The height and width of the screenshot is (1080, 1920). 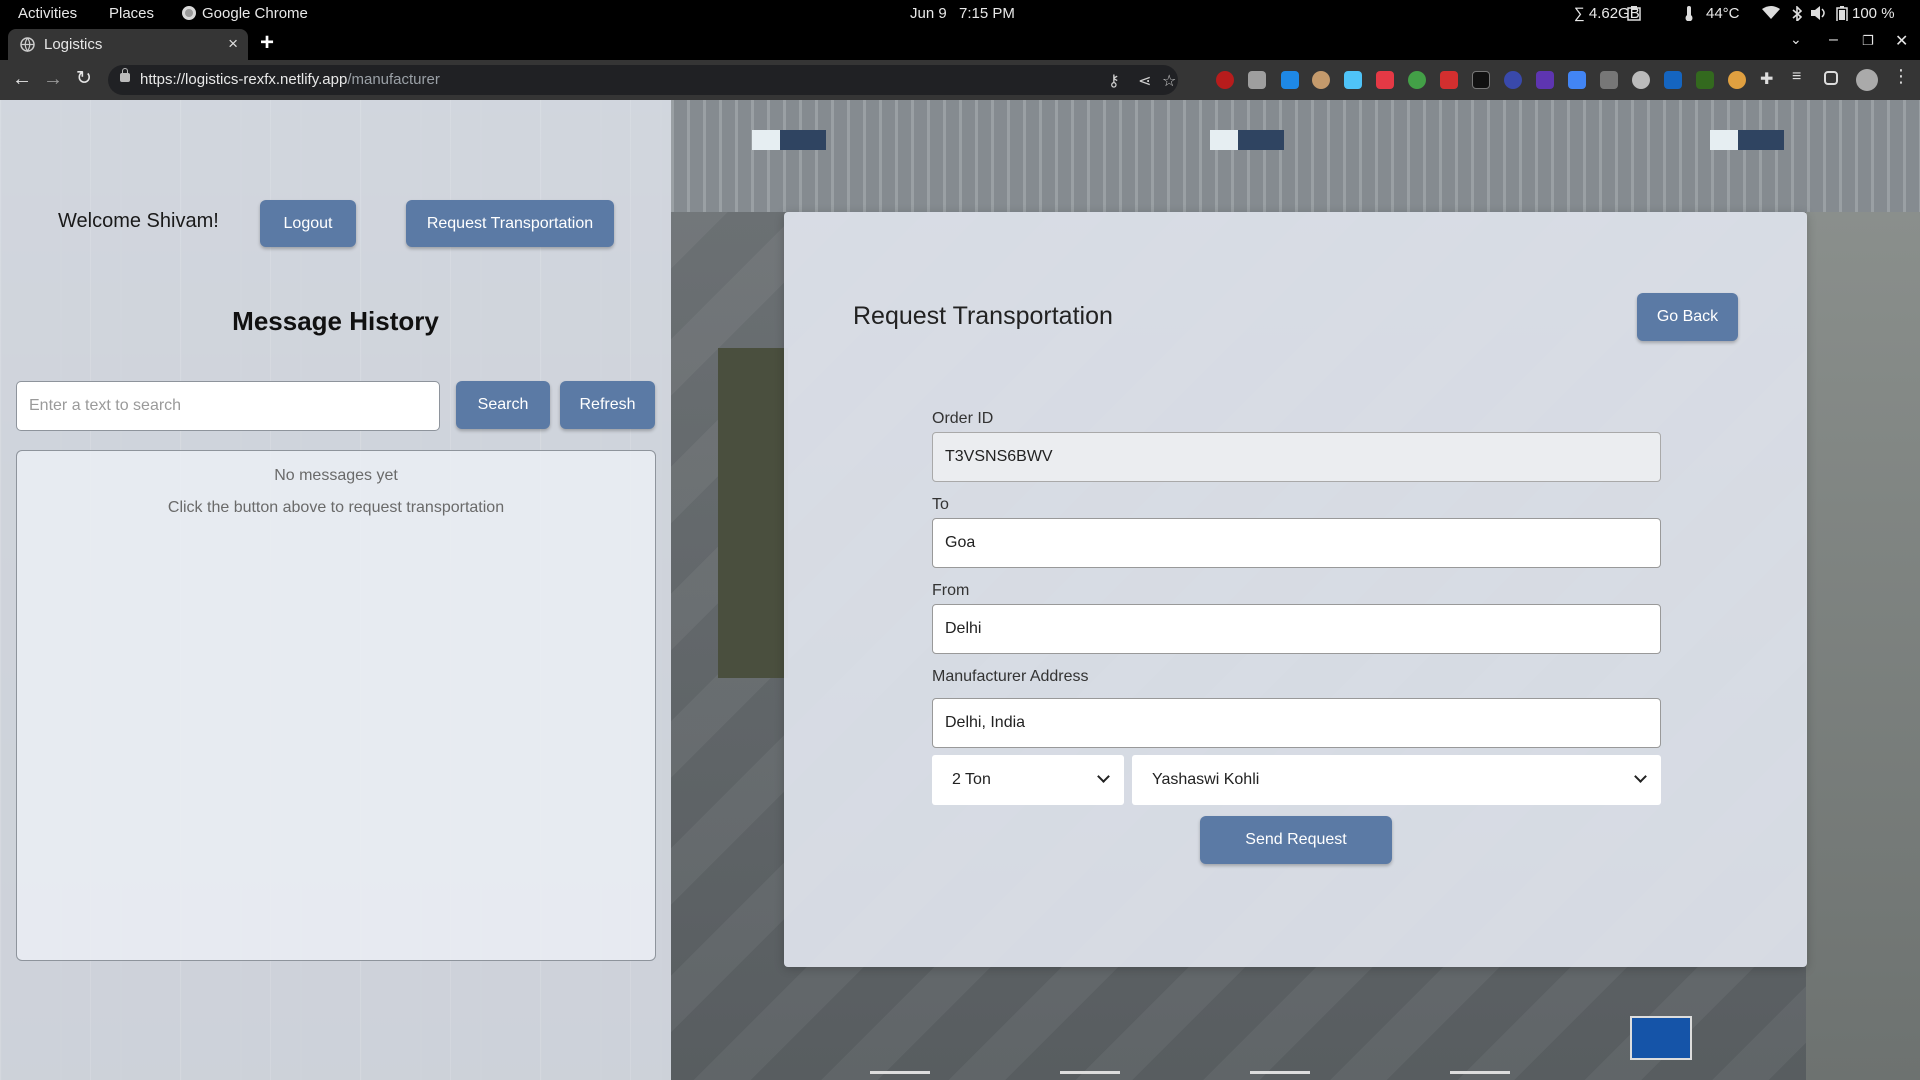 What do you see at coordinates (1296, 543) in the screenshot?
I see `to-field: Goa` at bounding box center [1296, 543].